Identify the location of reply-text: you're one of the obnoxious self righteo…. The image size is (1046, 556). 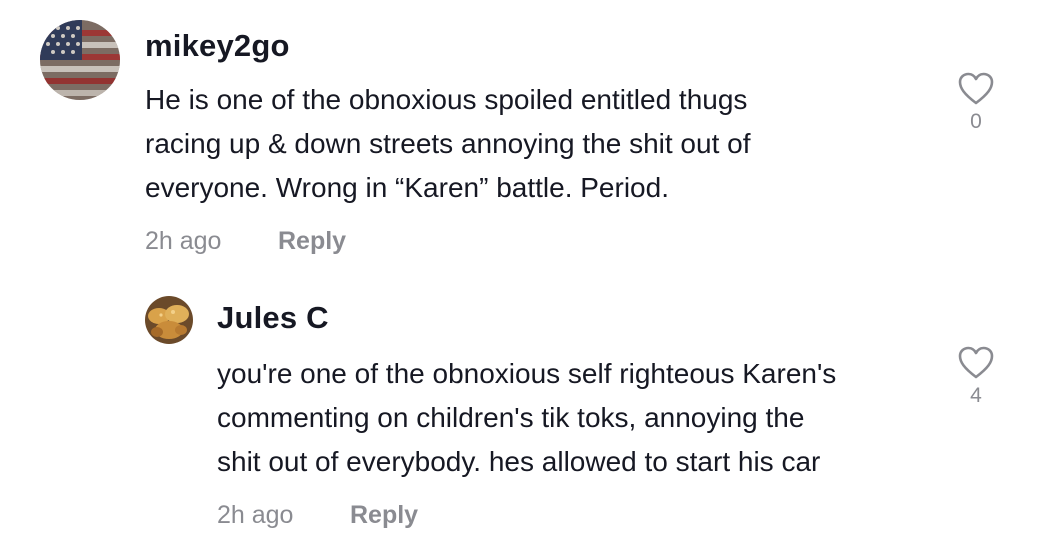
(527, 417).